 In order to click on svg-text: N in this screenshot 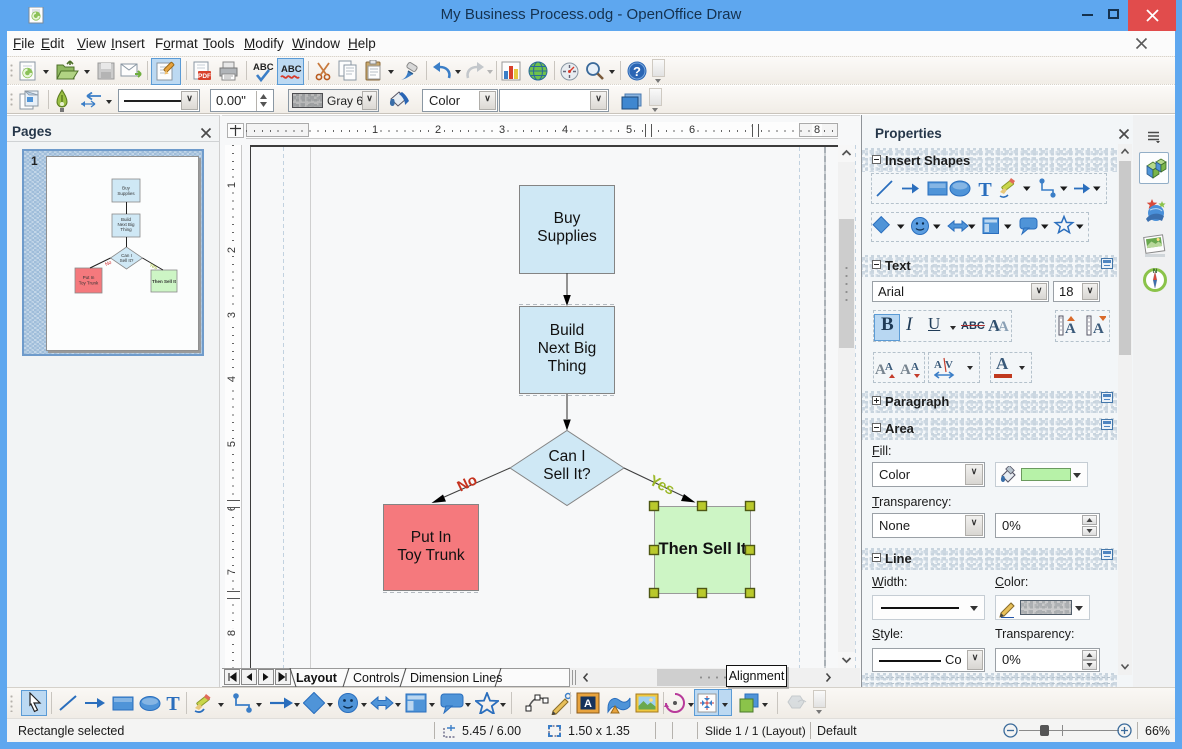, I will do `click(1155, 272)`.